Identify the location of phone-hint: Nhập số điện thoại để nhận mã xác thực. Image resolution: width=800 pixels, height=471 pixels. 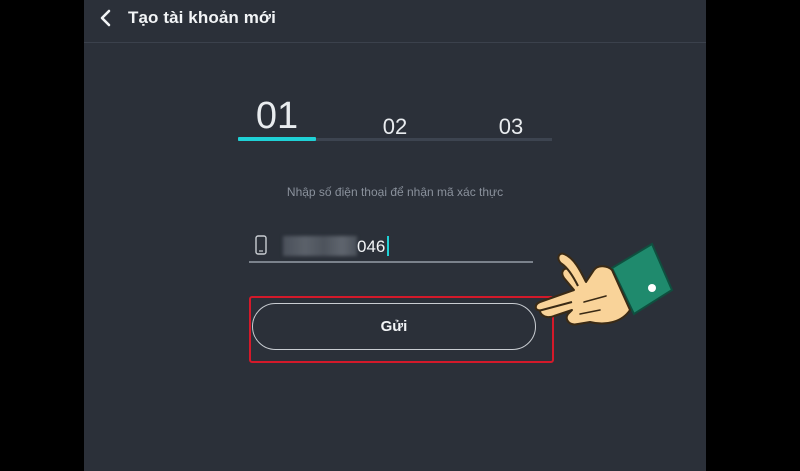
(395, 192).